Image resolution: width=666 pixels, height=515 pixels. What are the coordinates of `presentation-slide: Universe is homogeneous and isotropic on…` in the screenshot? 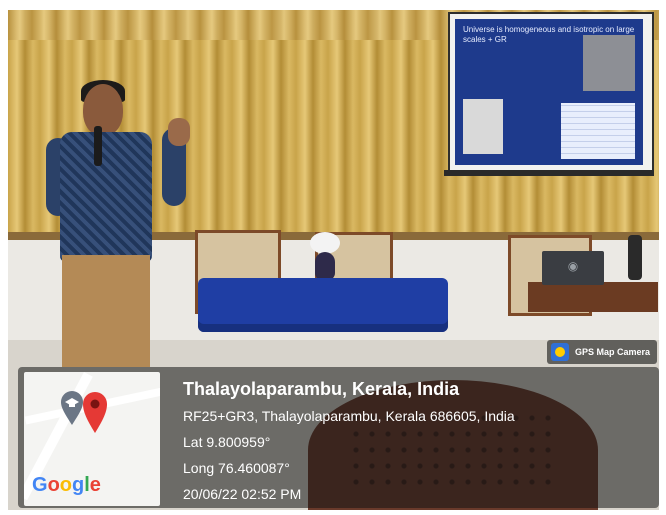 It's located at (549, 92).